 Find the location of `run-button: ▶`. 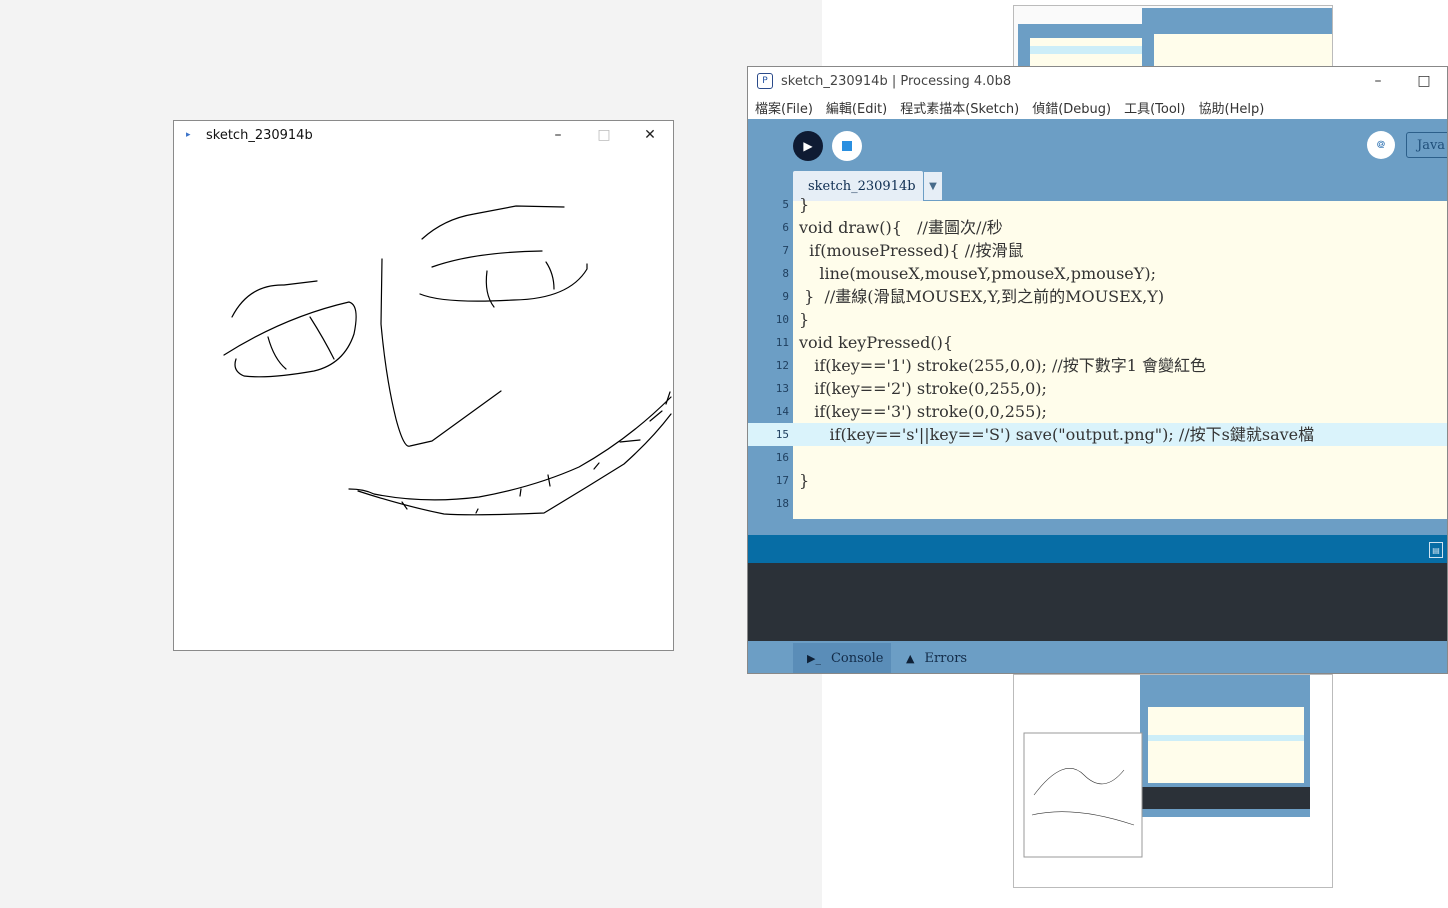

run-button: ▶ is located at coordinates (808, 146).